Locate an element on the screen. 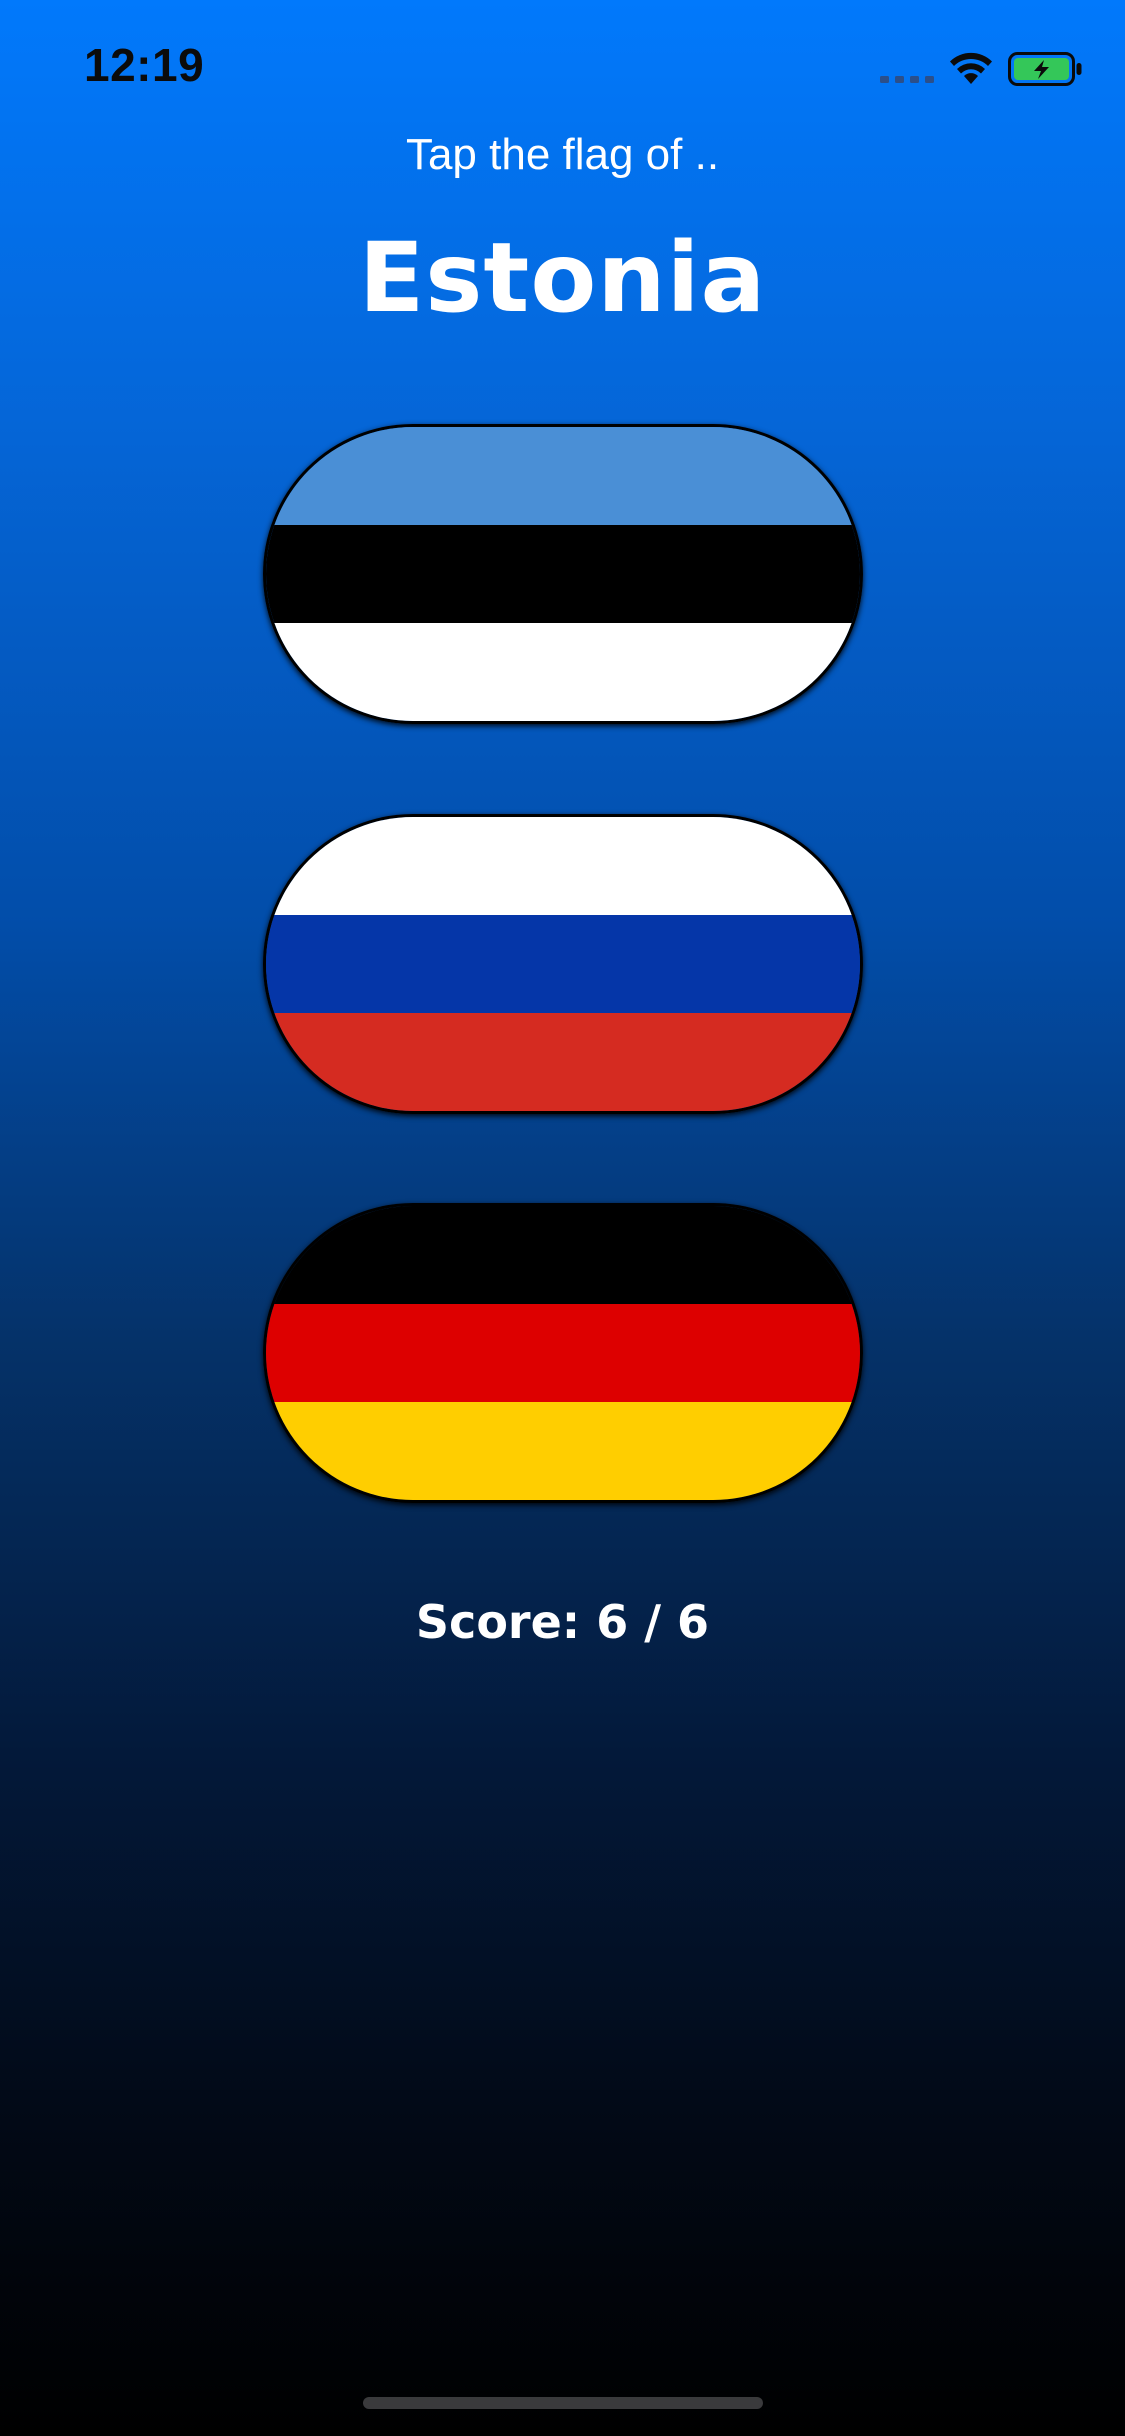 Image resolution: width=1125 pixels, height=2436 pixels. russia-flag-button is located at coordinates (563, 964).